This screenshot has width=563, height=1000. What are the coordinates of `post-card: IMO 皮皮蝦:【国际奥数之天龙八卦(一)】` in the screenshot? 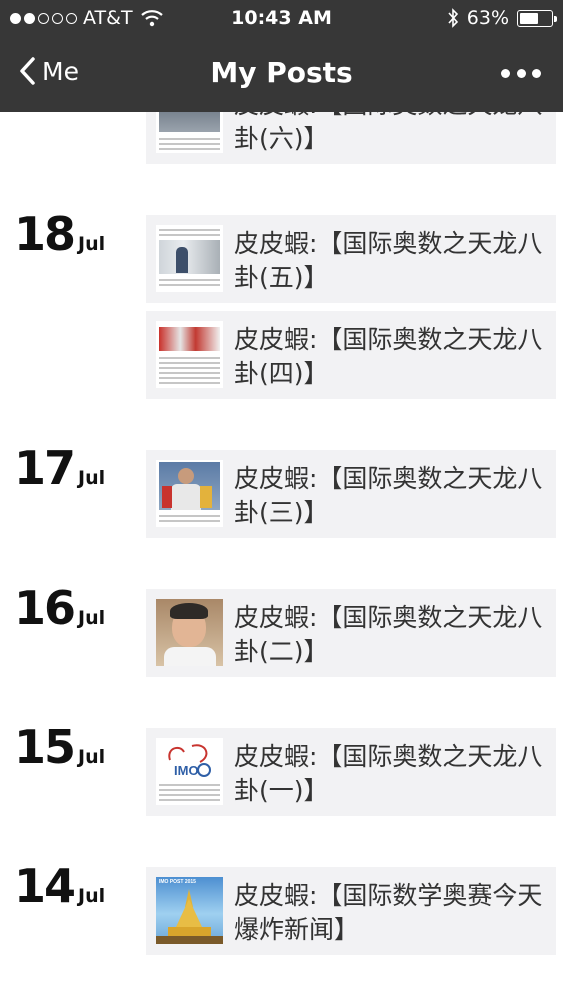 It's located at (351, 772).